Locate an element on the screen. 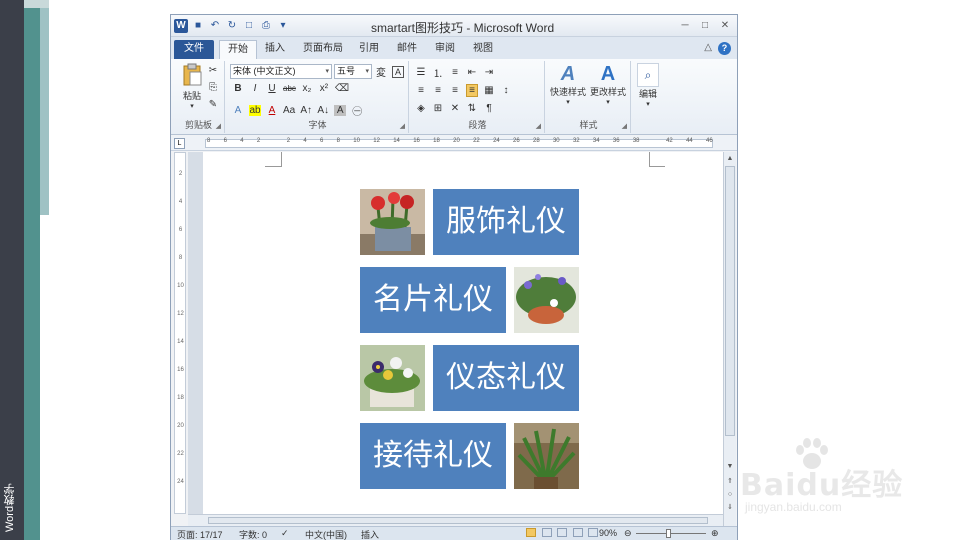 This screenshot has height=540, width=960. chinese-layout-icon: ✕ is located at coordinates (455, 108).